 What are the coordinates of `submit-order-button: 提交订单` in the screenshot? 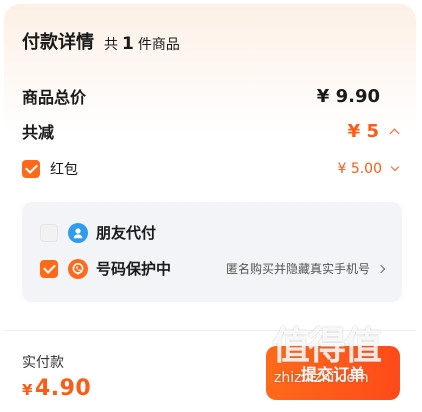 It's located at (333, 373).